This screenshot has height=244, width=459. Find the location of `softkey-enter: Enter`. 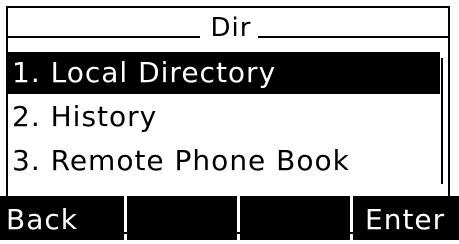

softkey-enter: Enter is located at coordinates (406, 218).